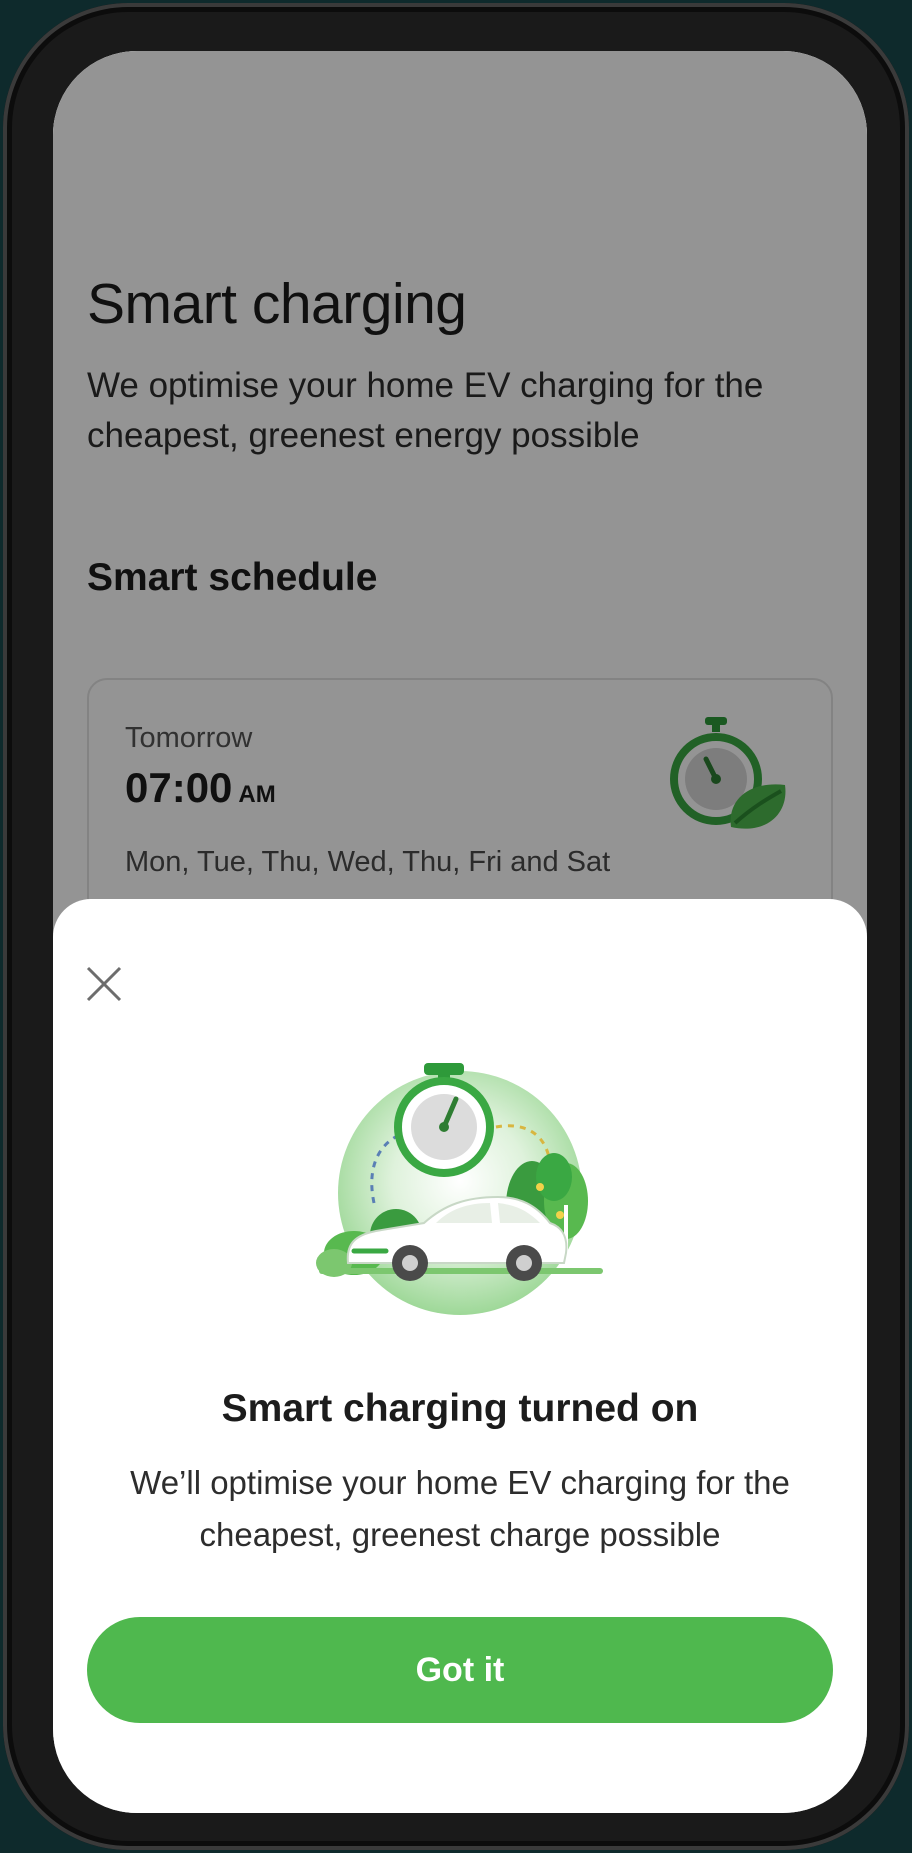 The width and height of the screenshot is (912, 1853). I want to click on close-button, so click(104, 984).